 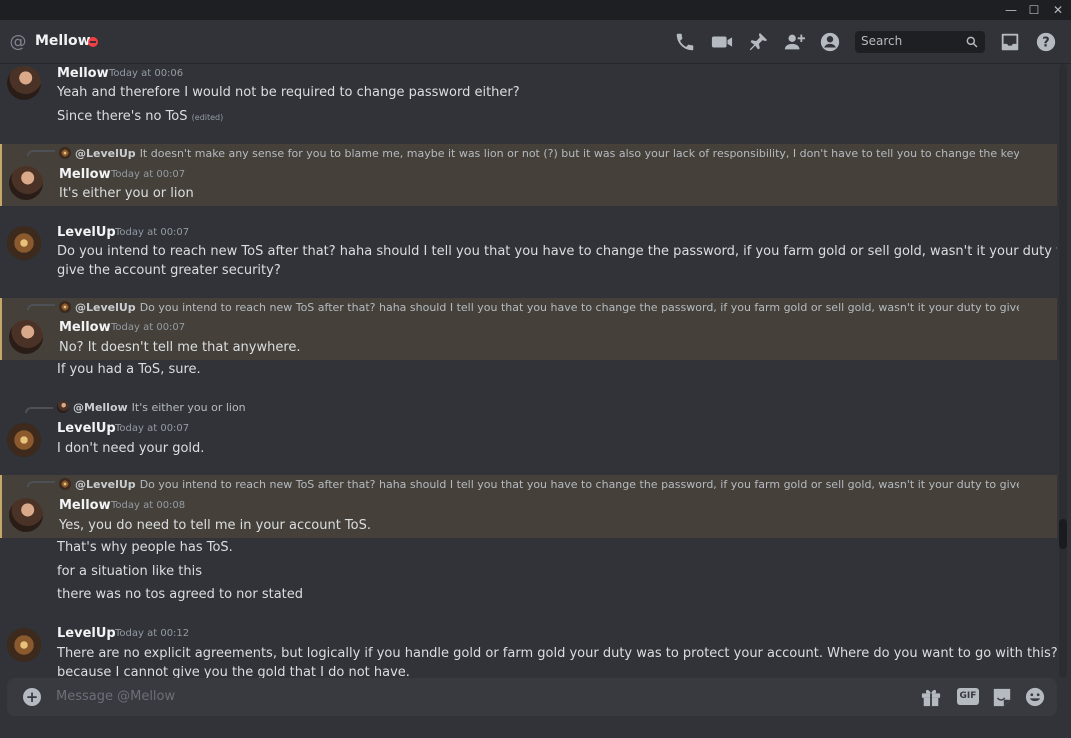 What do you see at coordinates (63, 41) in the screenshot?
I see `channel-name: Mellow` at bounding box center [63, 41].